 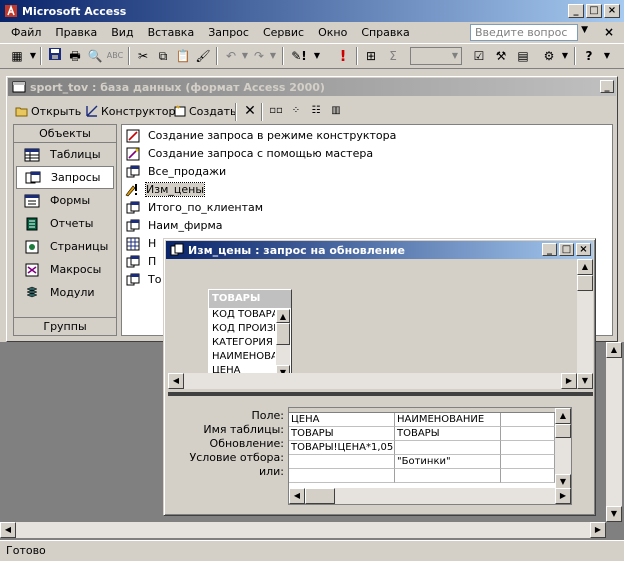 What do you see at coordinates (524, 32) in the screenshot?
I see `help-question-input: Введите вопрос` at bounding box center [524, 32].